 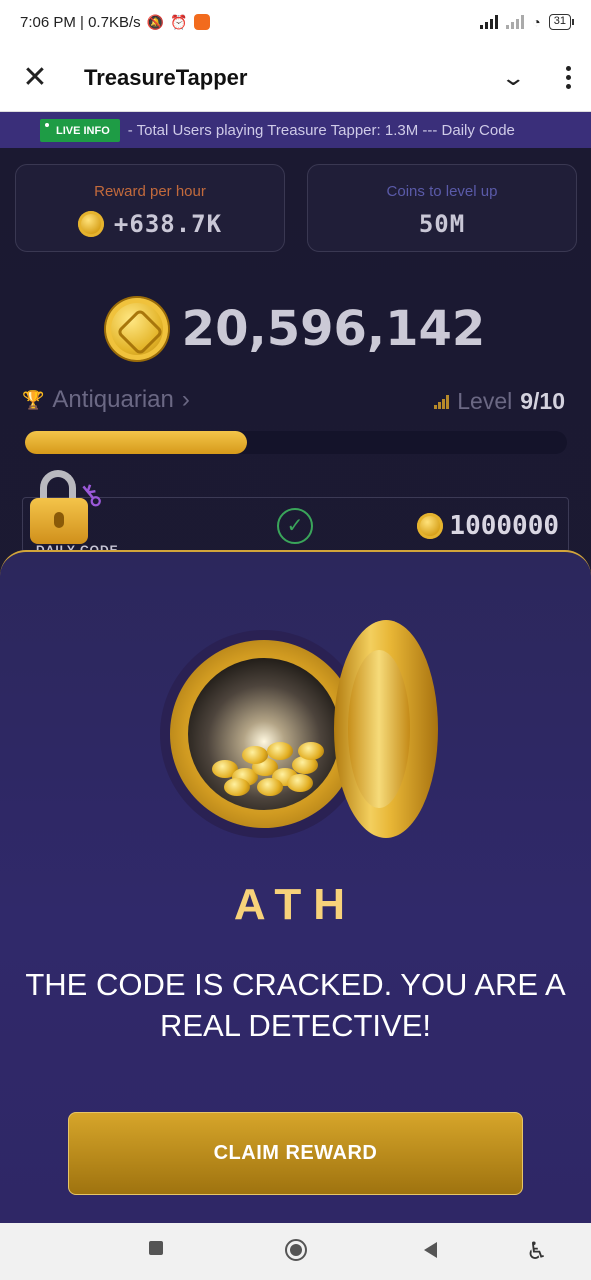 I want to click on claim-reward-button: CLAIM REWARD, so click(x=295, y=1153).